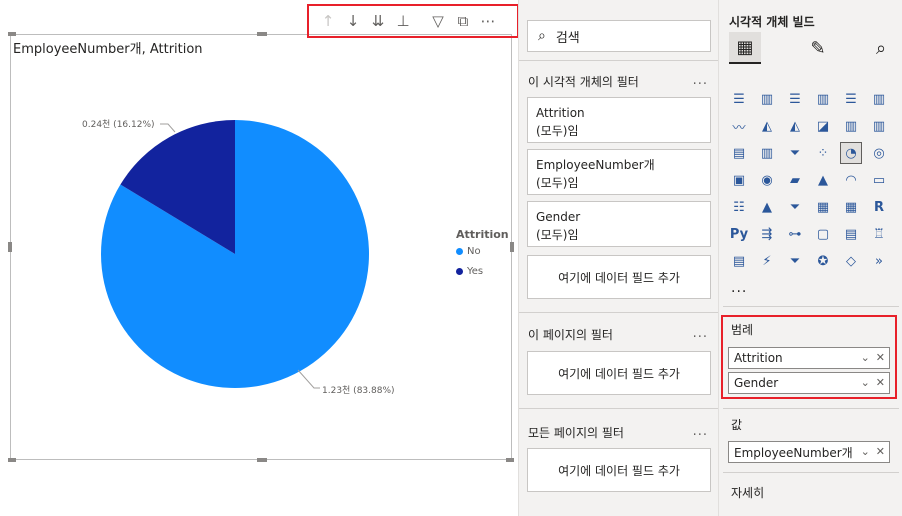 The height and width of the screenshot is (516, 902). Describe the element at coordinates (403, 21) in the screenshot. I see `expand-hierarchy-icon: ⊥` at that location.